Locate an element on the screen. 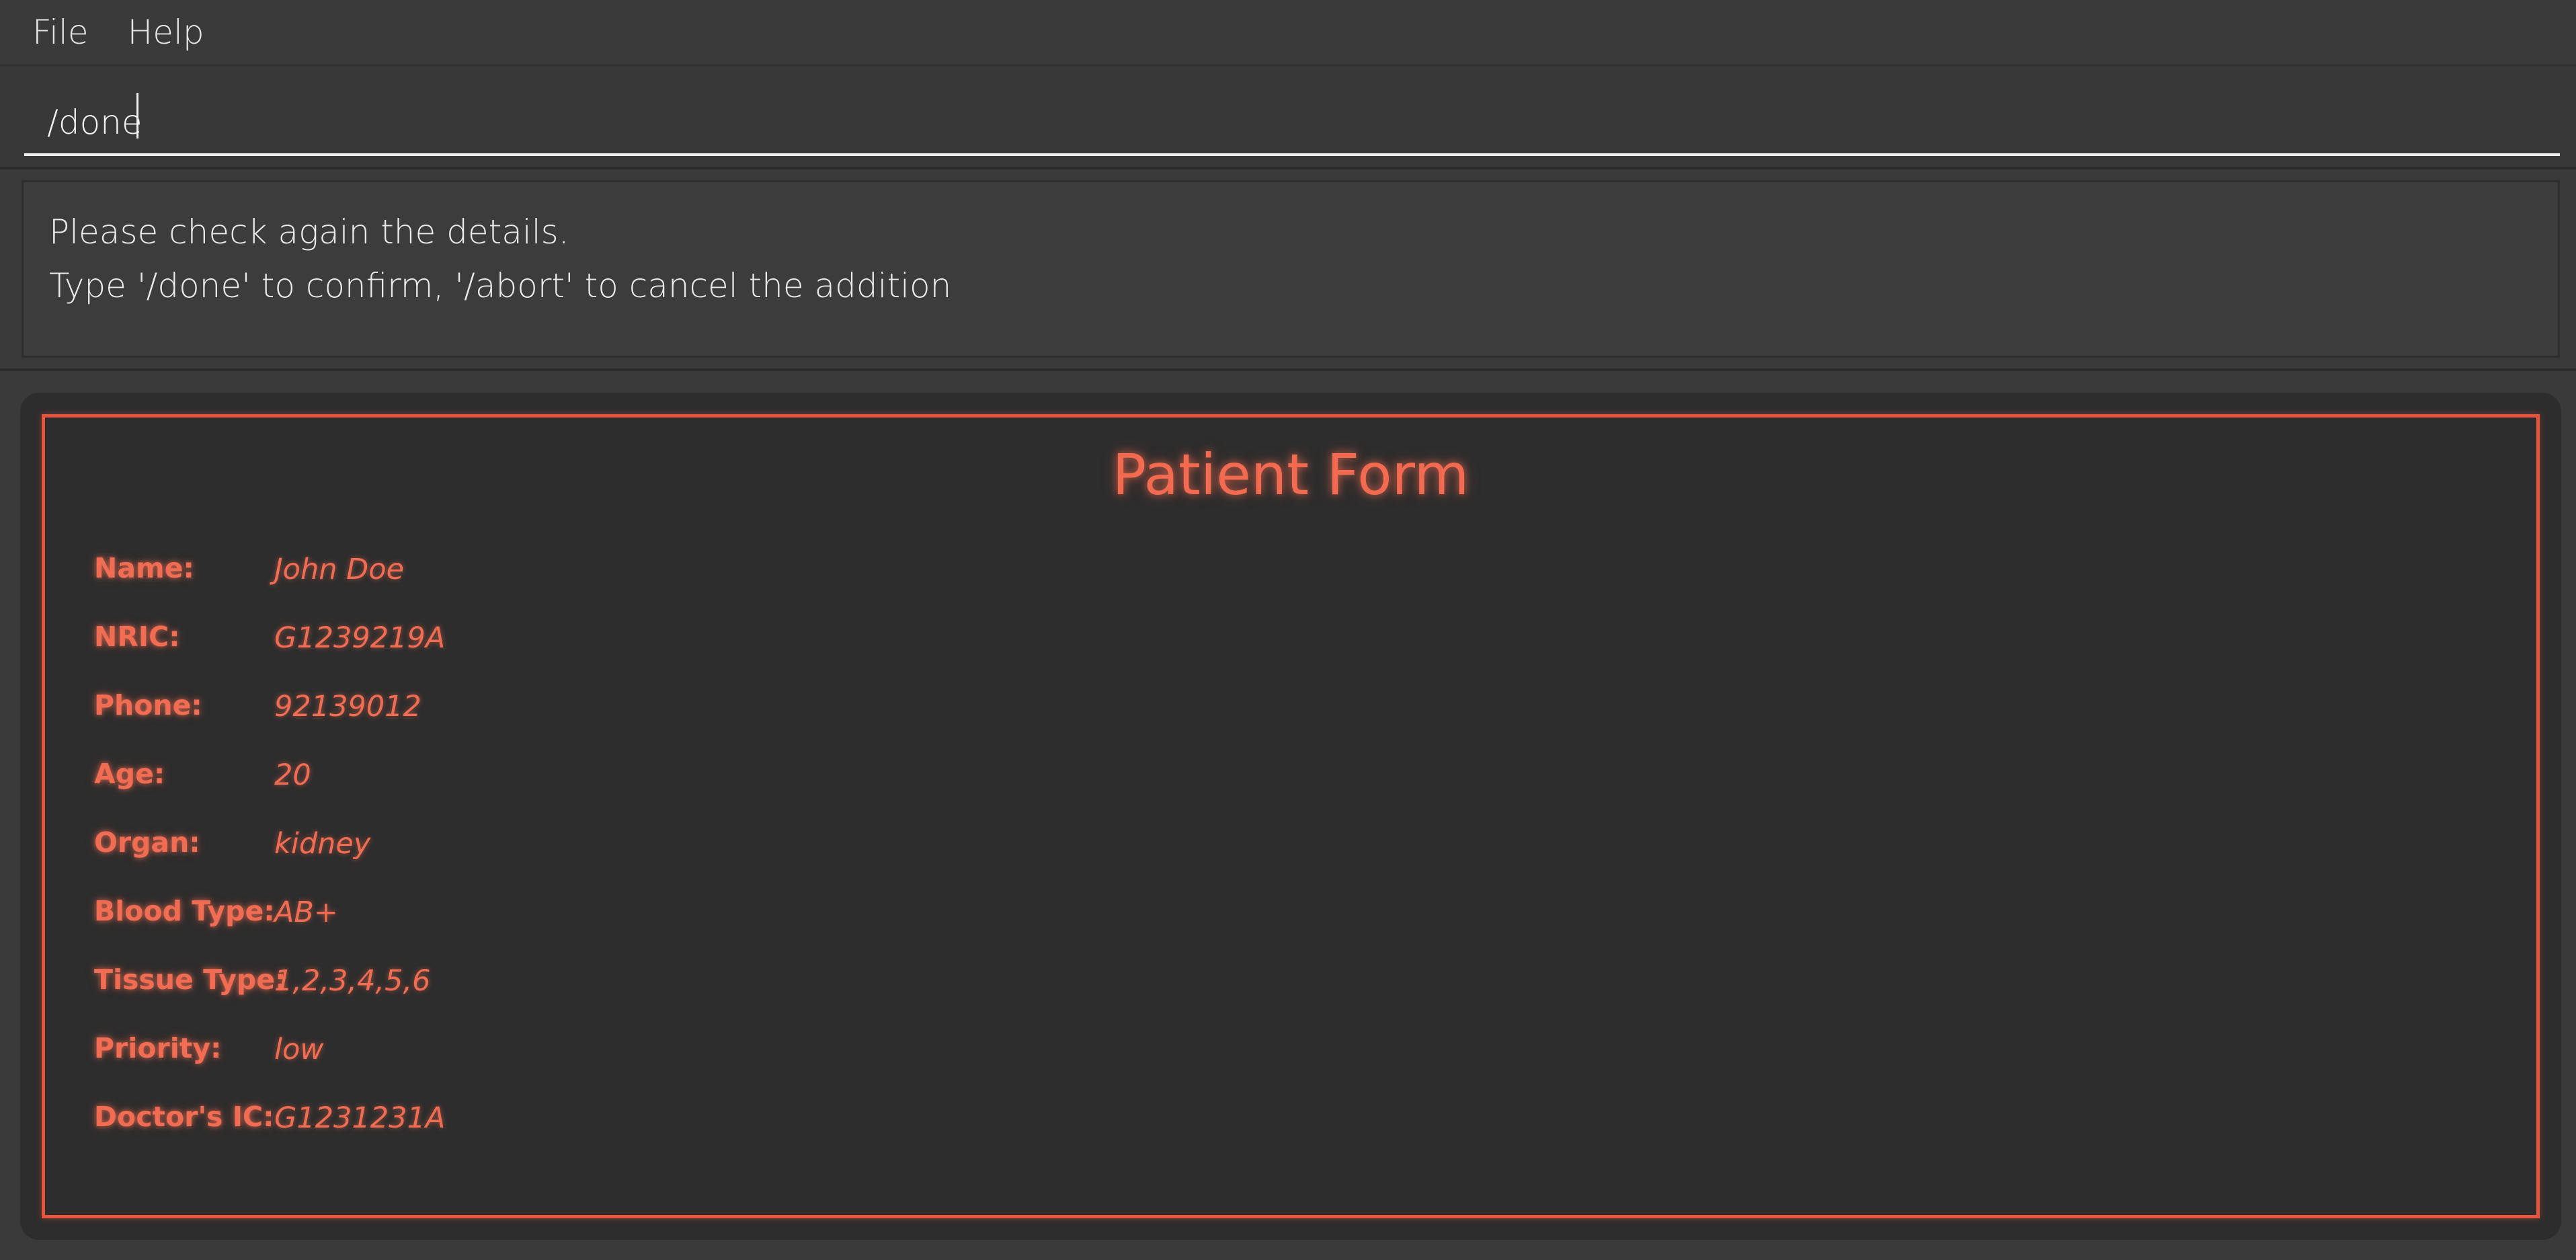 Image resolution: width=2576 pixels, height=1260 pixels. form-title: Patient Form is located at coordinates (1291, 475).